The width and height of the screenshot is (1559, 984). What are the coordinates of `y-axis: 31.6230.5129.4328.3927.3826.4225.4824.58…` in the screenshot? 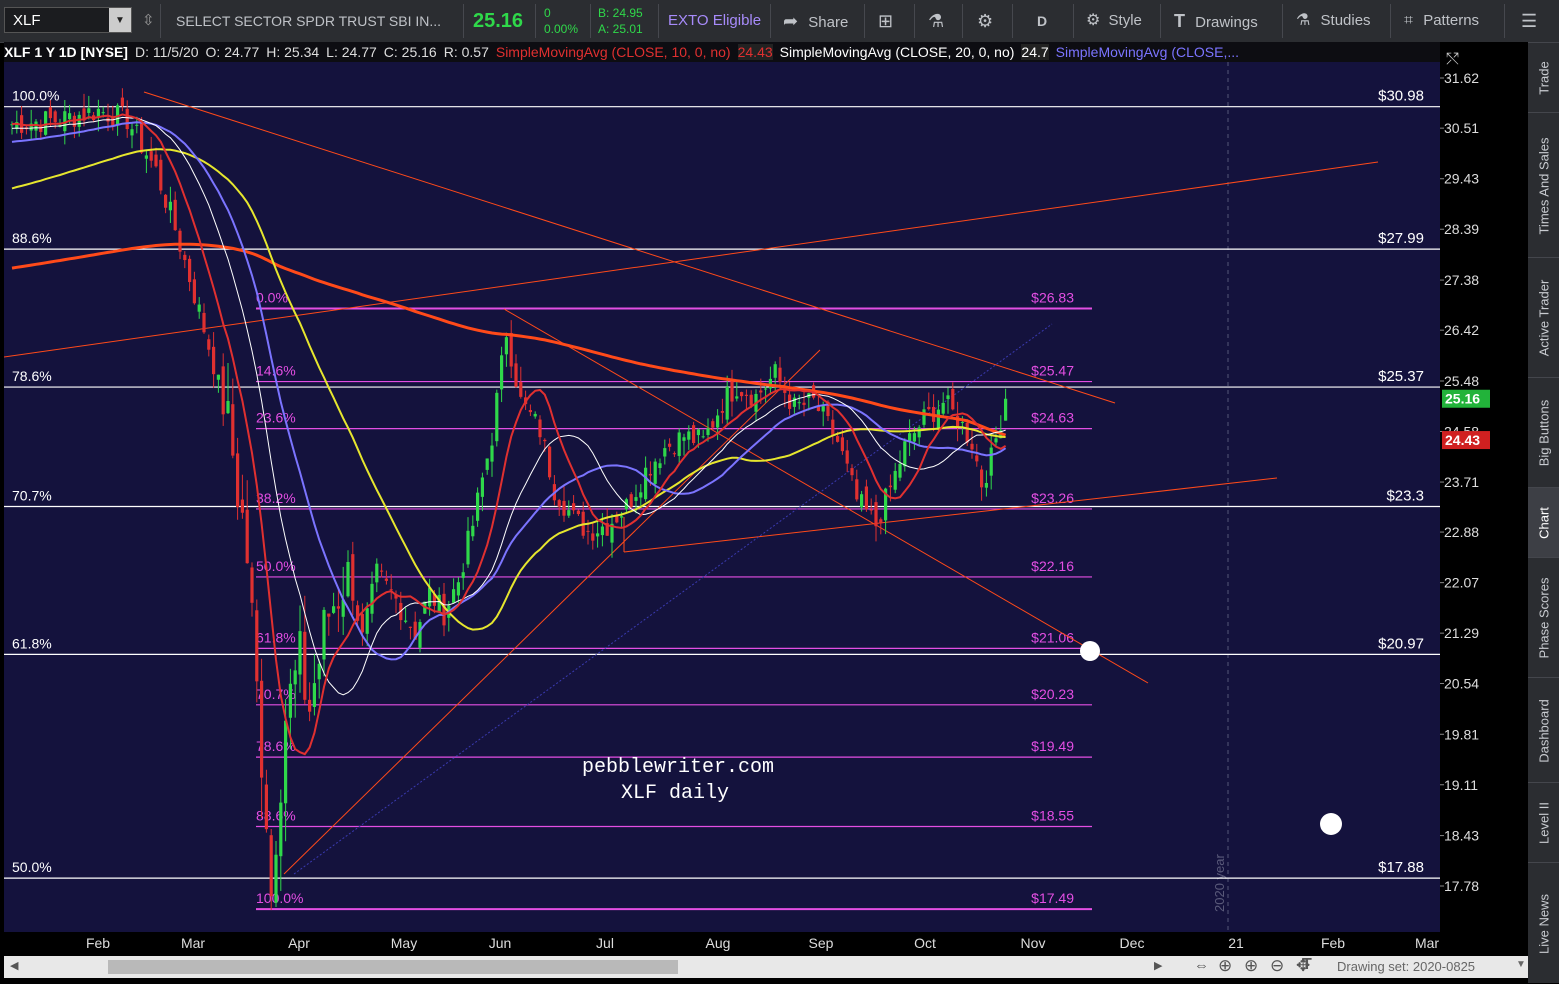 It's located at (1484, 487).